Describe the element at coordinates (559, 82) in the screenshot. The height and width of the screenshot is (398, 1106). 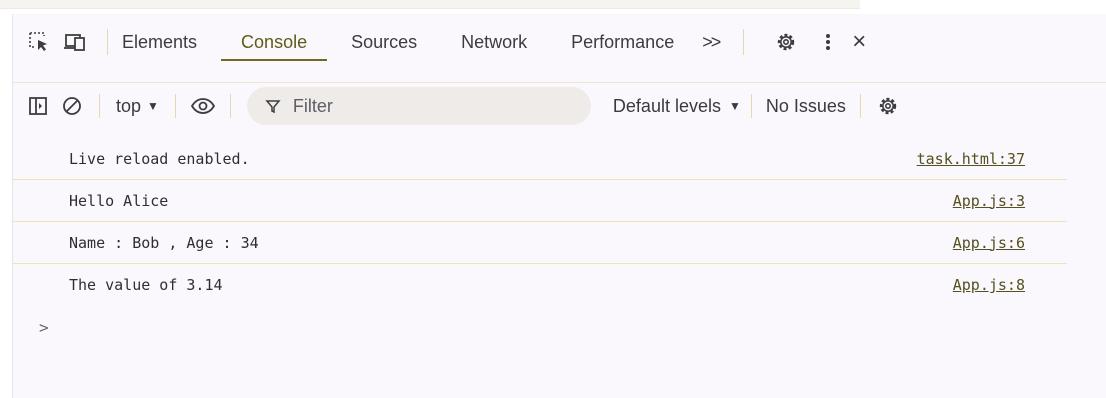
I see `toolbar-divider` at that location.